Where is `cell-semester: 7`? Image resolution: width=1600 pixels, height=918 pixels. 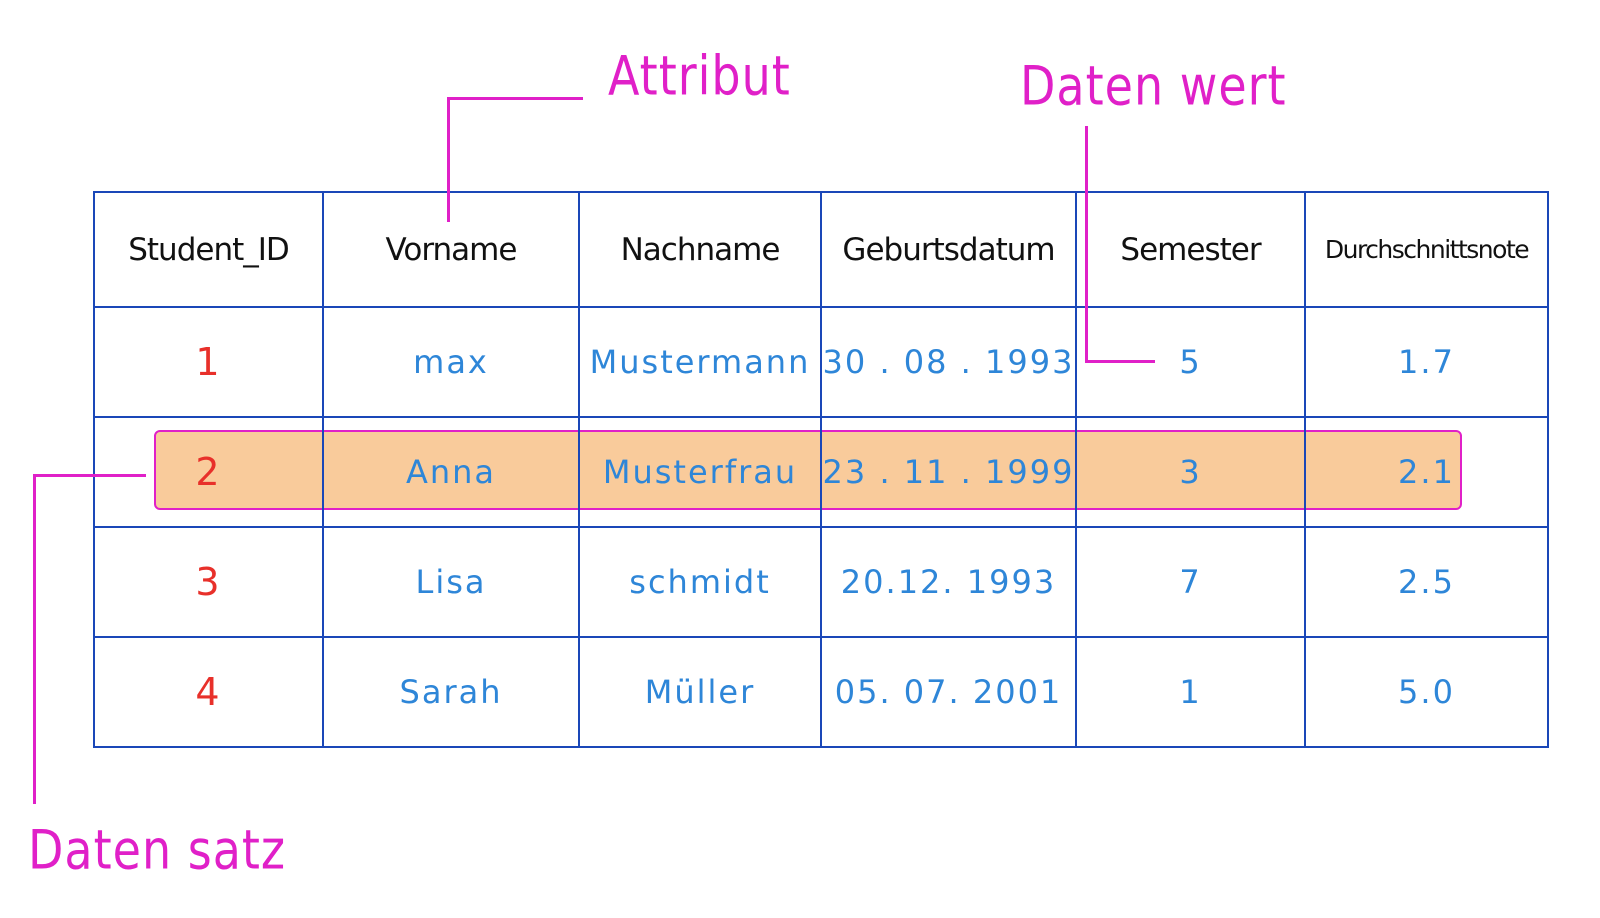 cell-semester: 7 is located at coordinates (1190, 582).